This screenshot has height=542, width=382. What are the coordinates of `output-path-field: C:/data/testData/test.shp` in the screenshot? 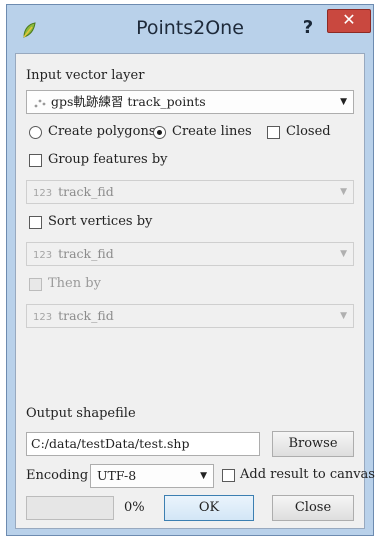 It's located at (143, 444).